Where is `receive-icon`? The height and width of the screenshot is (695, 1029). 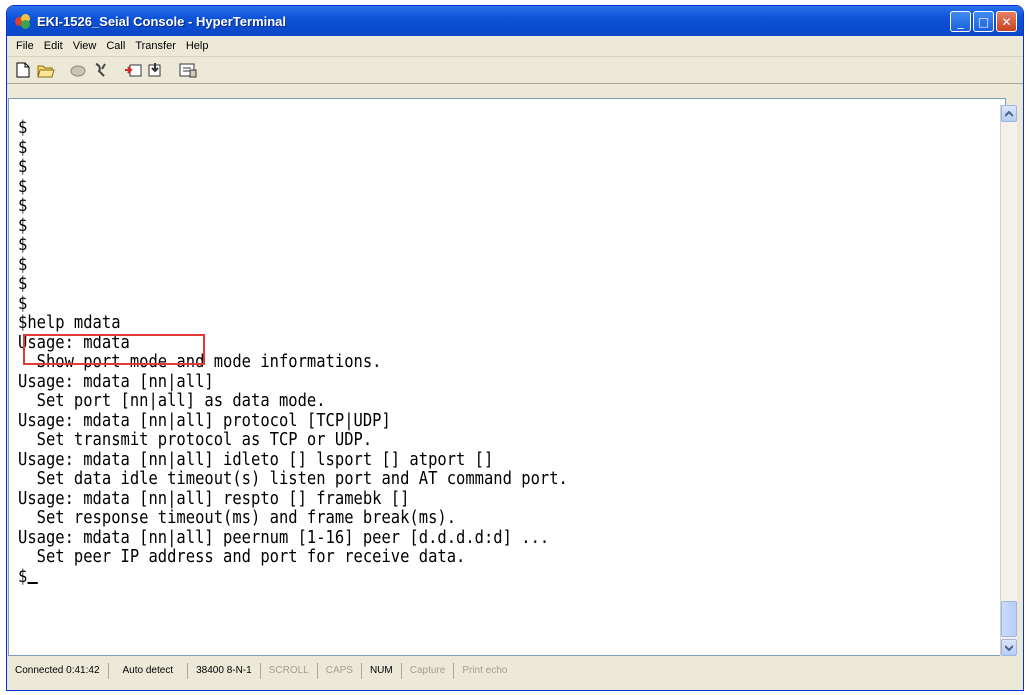 receive-icon is located at coordinates (154, 70).